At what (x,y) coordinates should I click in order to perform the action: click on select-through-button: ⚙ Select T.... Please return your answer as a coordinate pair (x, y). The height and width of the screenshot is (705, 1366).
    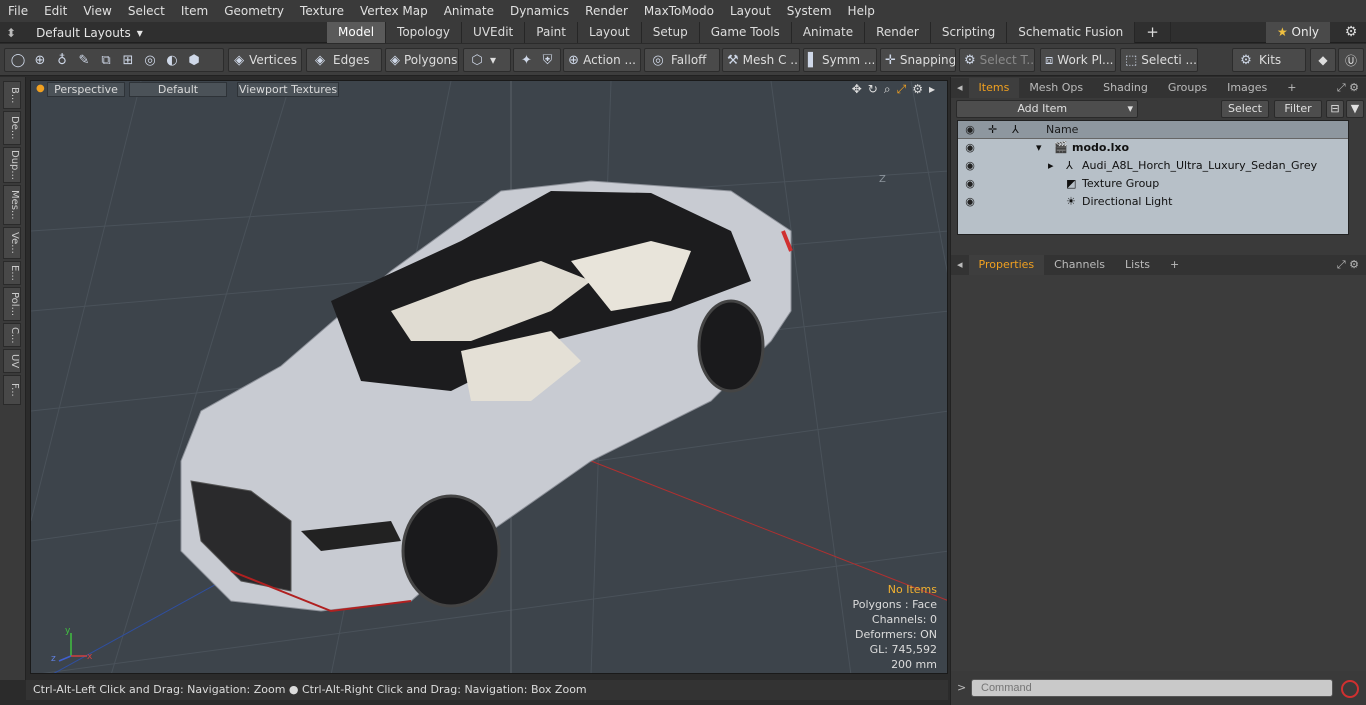
    Looking at the image, I should click on (997, 60).